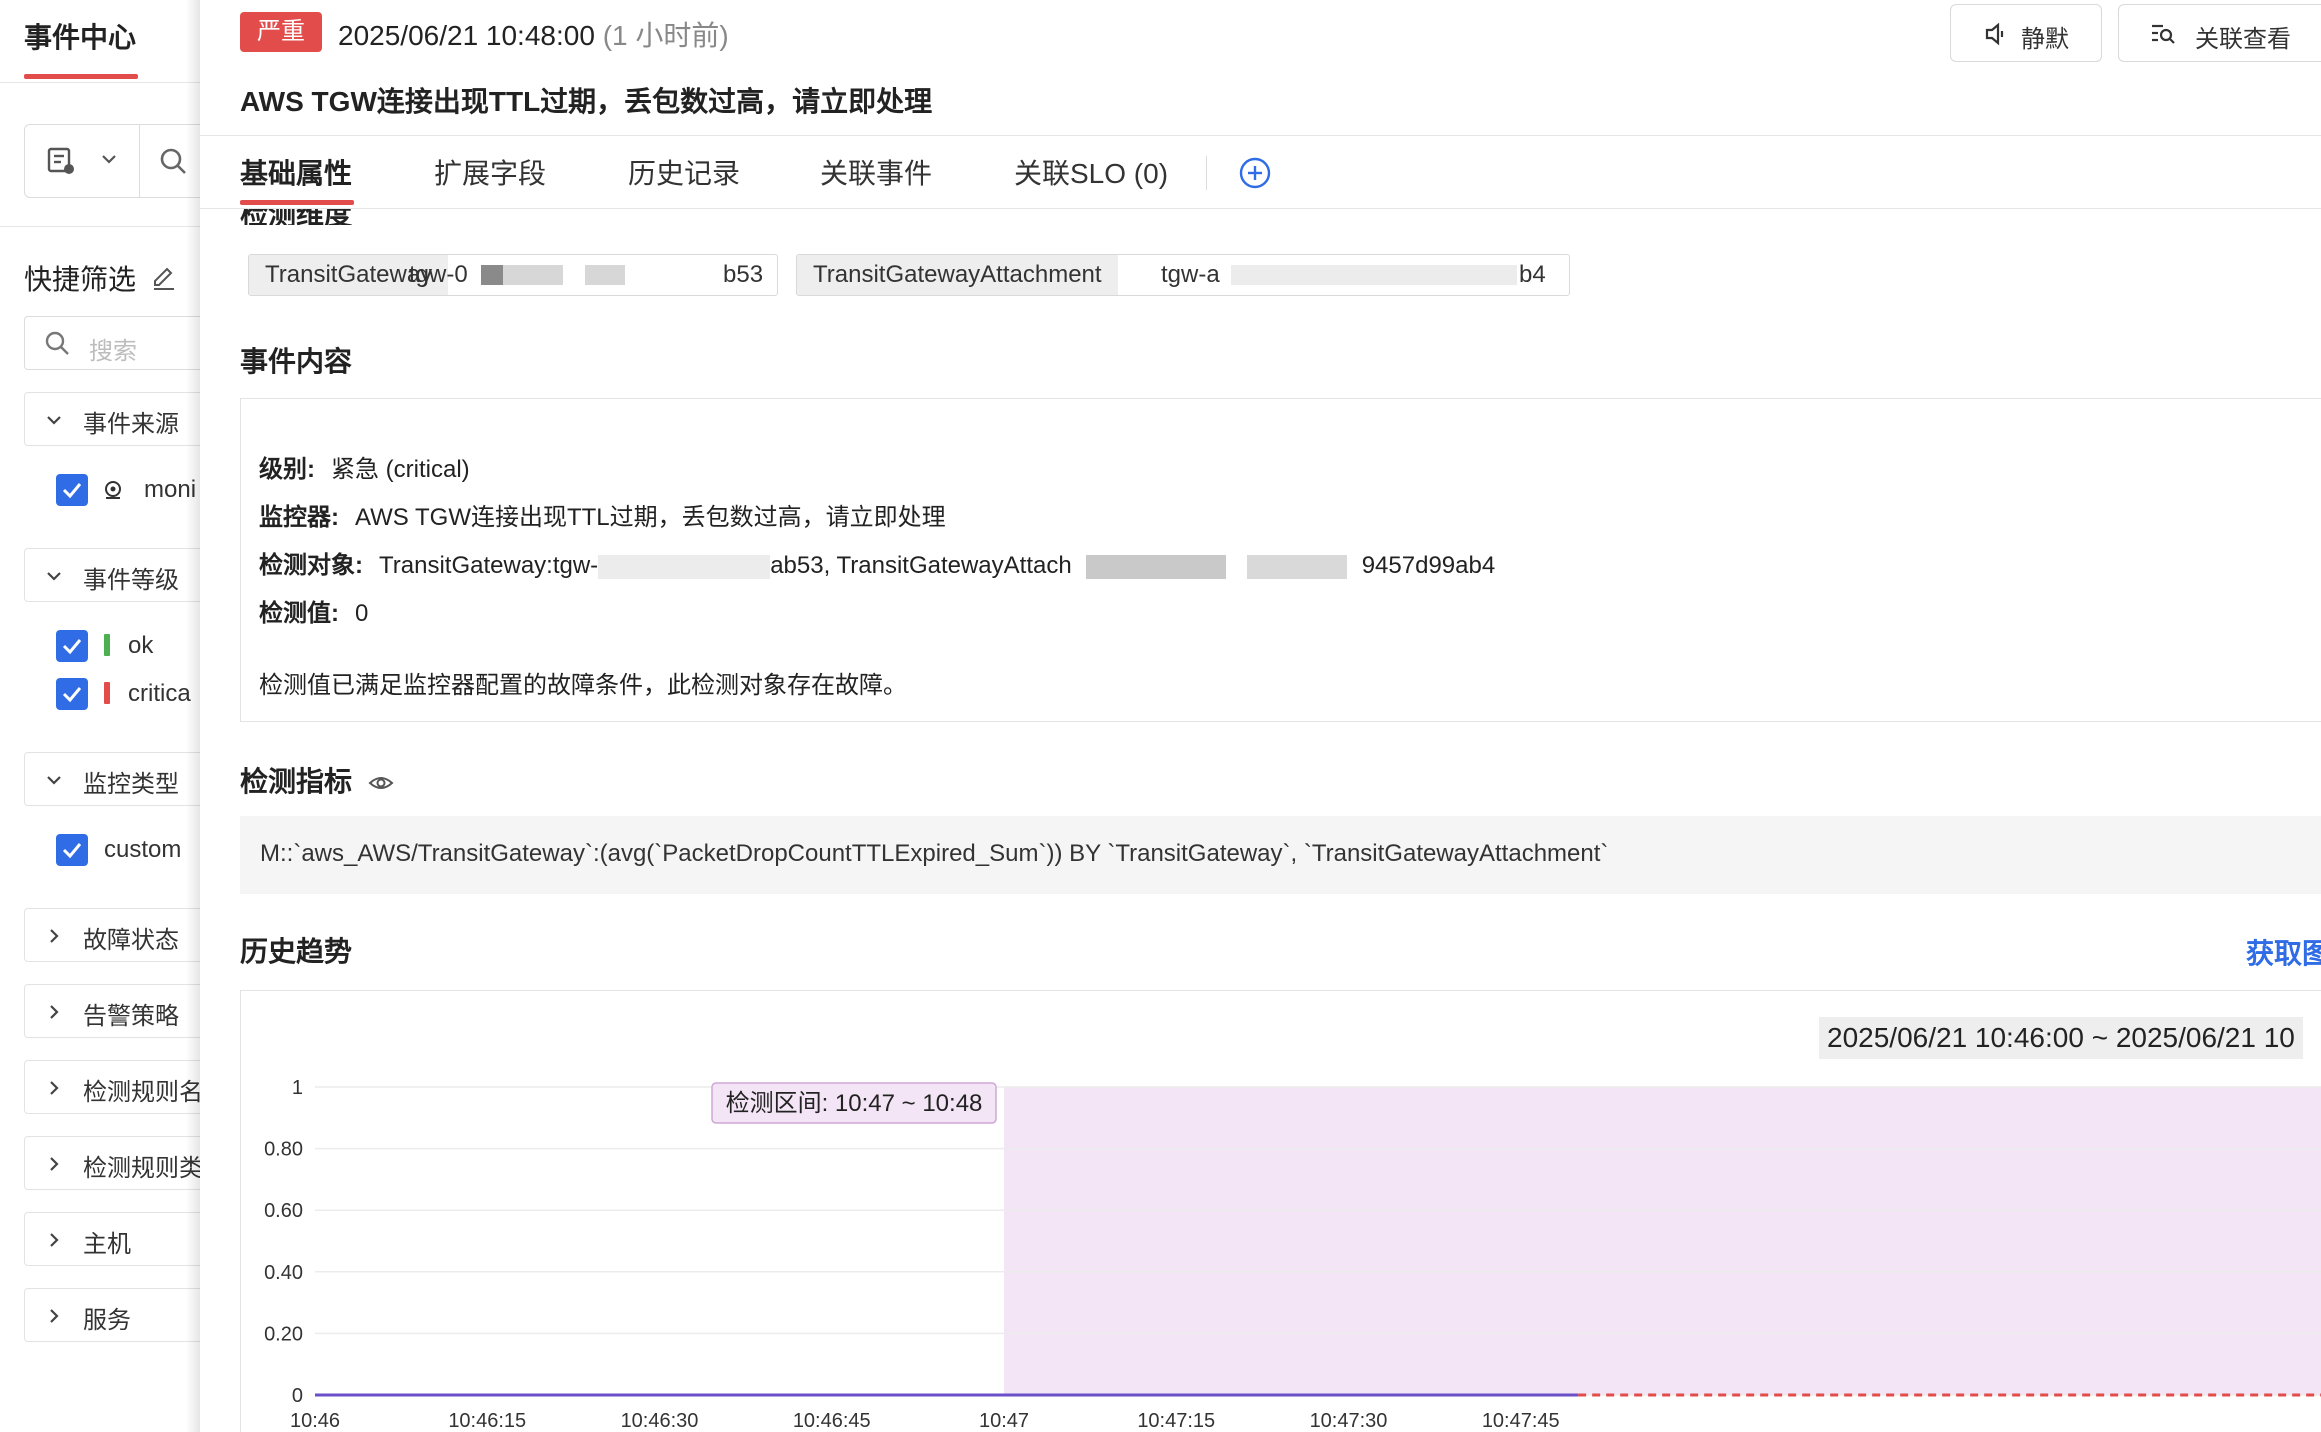  Describe the element at coordinates (1176, 1421) in the screenshot. I see `x-tick-label: 10:47:15` at that location.